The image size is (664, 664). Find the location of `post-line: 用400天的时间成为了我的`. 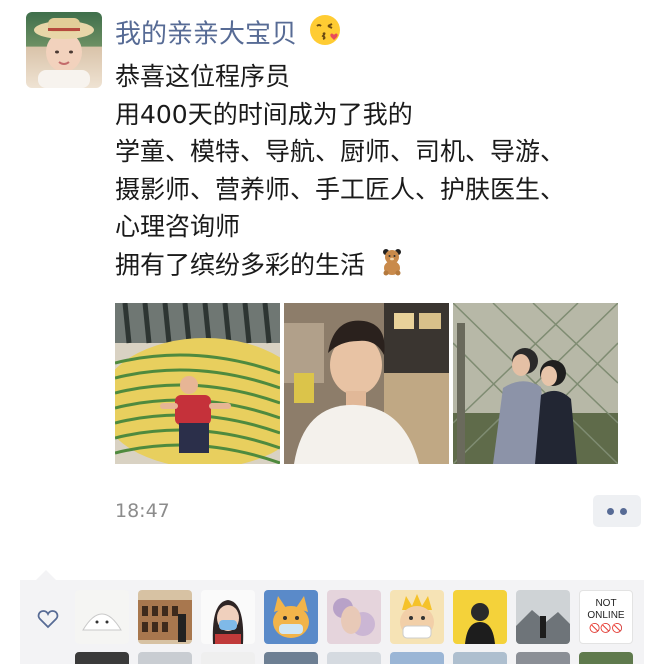

post-line: 用400天的时间成为了我的 is located at coordinates (264, 114).